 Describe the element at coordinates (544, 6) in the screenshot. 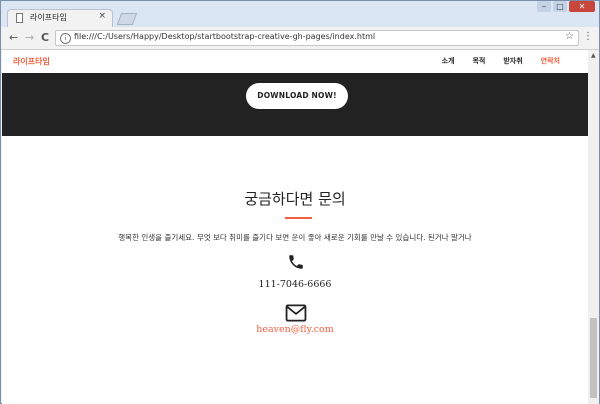

I see `minimize-button: –` at that location.